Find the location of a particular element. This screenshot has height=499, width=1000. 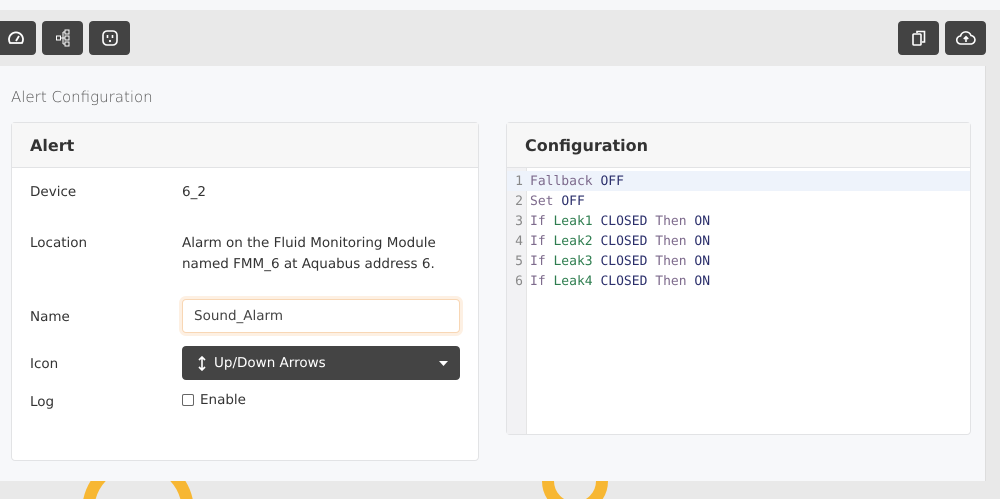

copy-icon is located at coordinates (919, 38).